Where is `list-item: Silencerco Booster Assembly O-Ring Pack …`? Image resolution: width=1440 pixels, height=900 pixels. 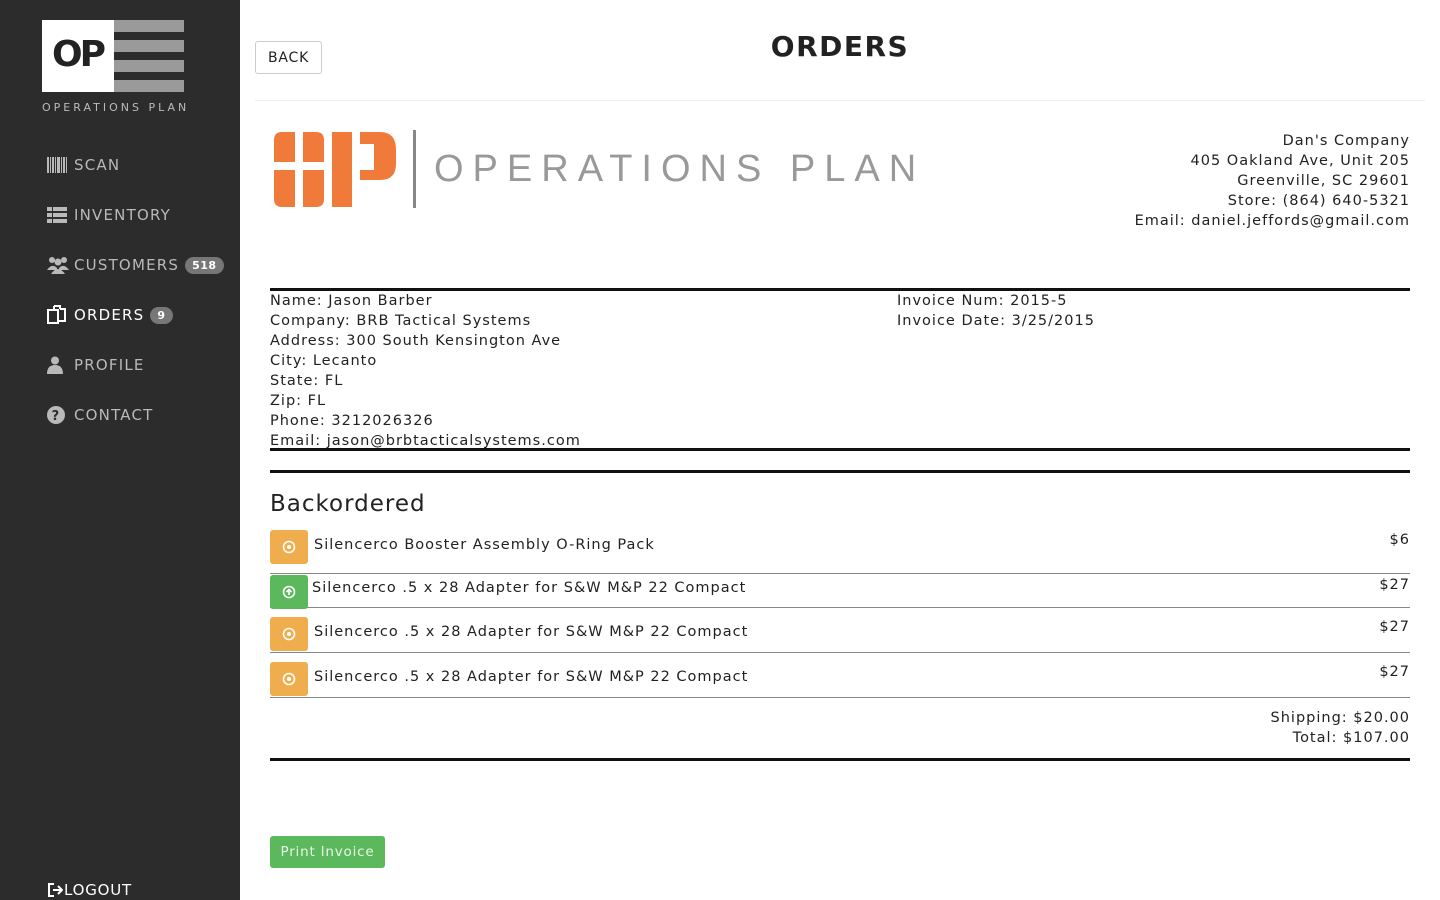
list-item: Silencerco Booster Assembly O-Ring Pack … is located at coordinates (840, 551).